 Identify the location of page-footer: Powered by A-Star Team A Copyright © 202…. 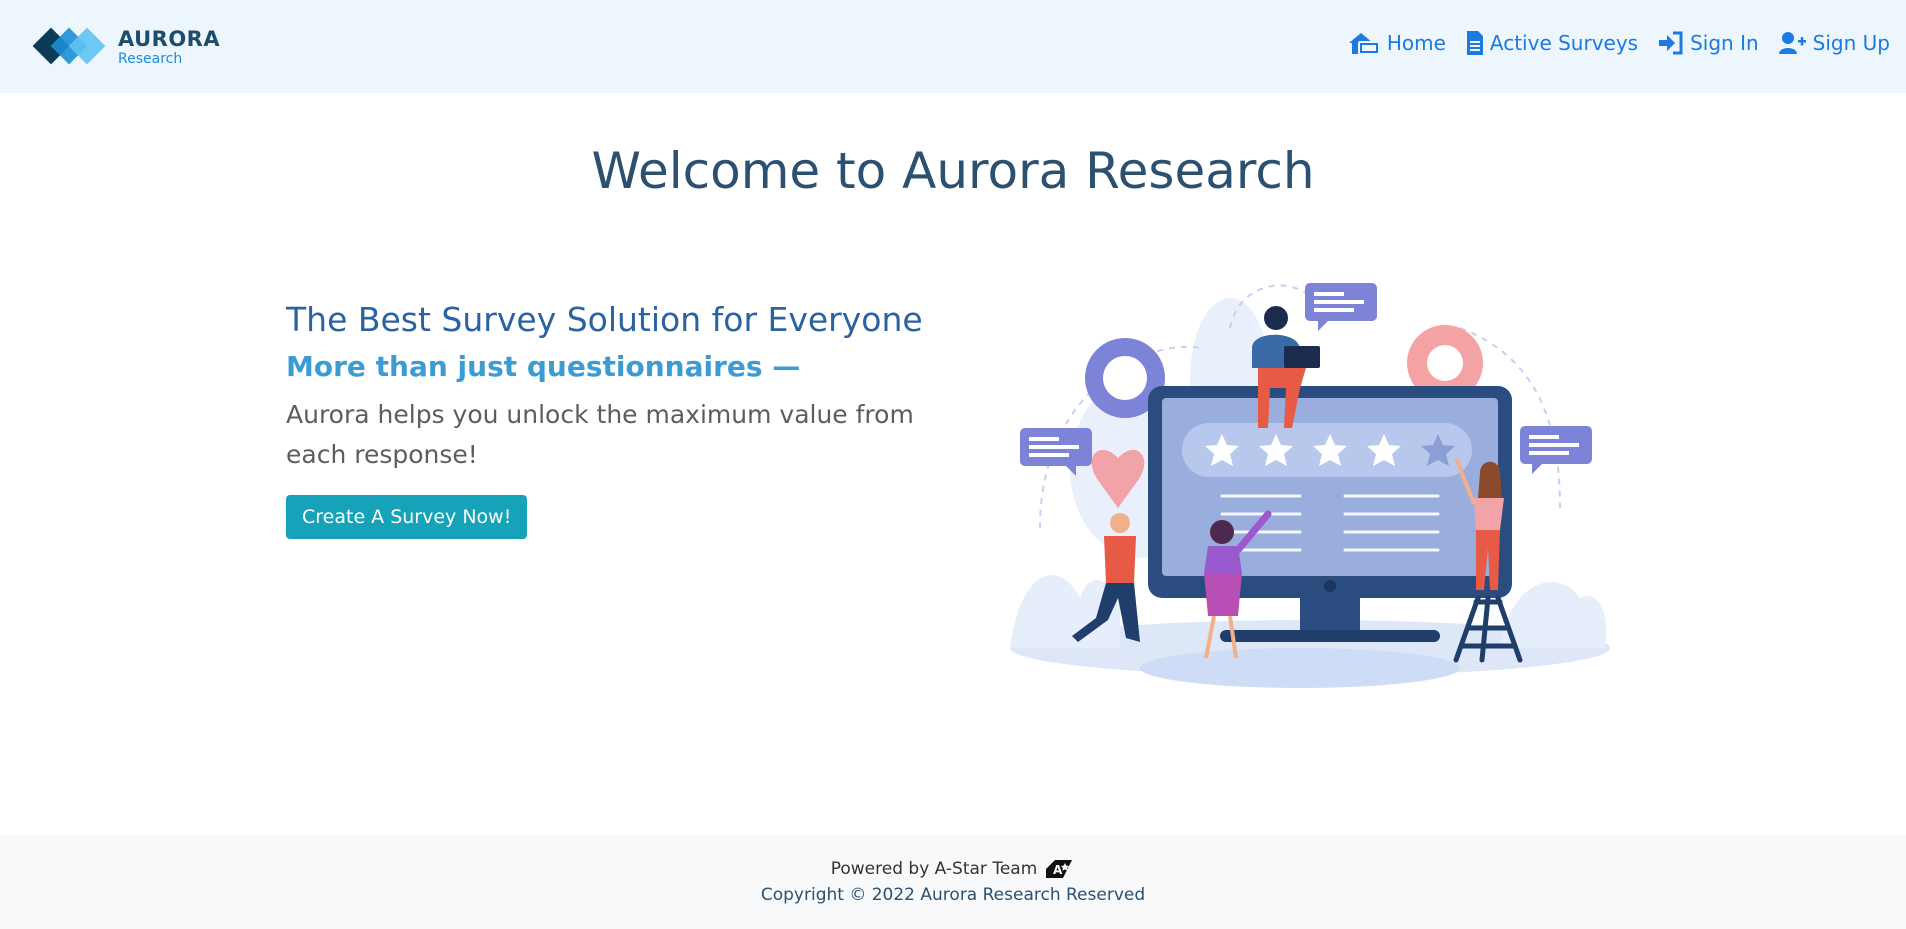
(953, 882).